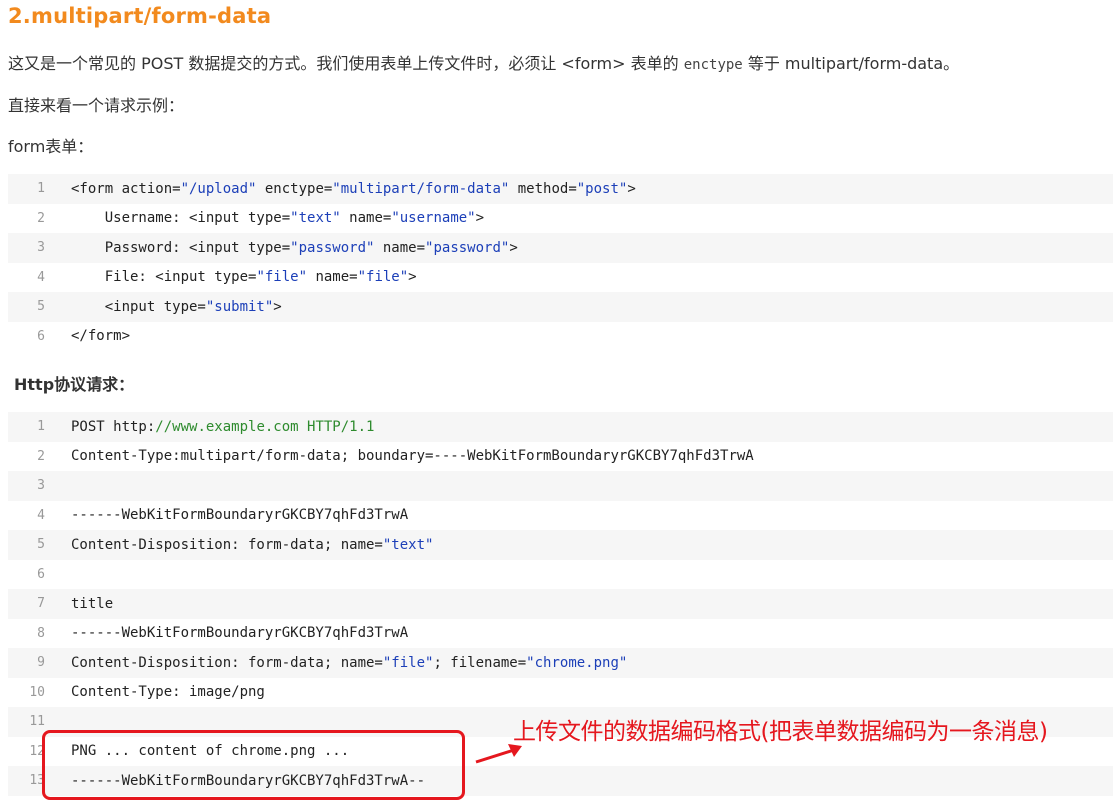  Describe the element at coordinates (96, 105) in the screenshot. I see `example-label: 直接来看一个请求示例：` at that location.